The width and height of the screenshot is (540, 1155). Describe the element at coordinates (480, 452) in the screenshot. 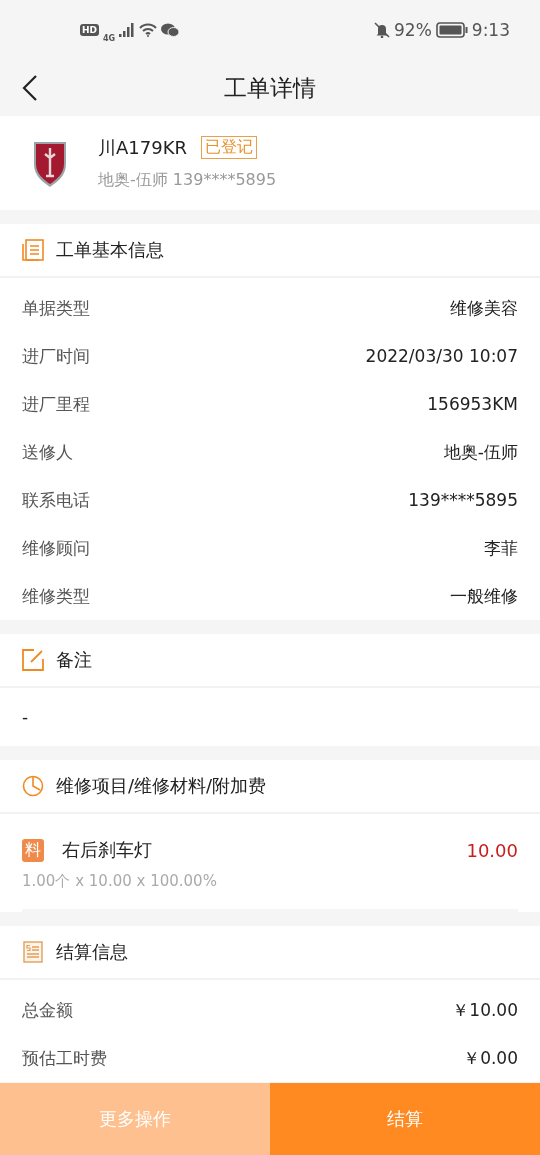

I see `field-value: 地奥-伍师` at that location.